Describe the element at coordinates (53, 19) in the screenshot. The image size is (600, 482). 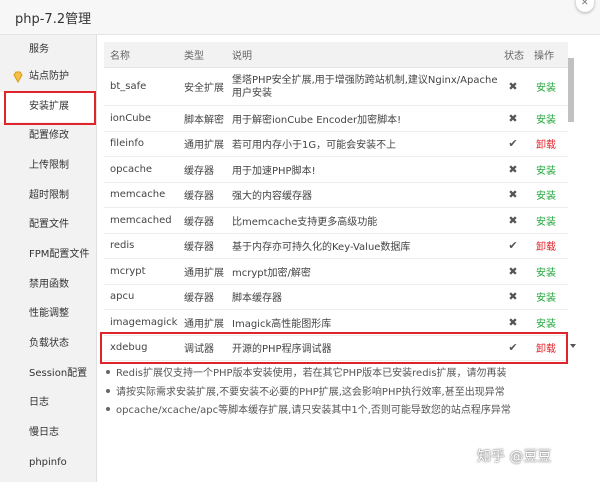
I see `dialog-title: php-7.2管理` at that location.